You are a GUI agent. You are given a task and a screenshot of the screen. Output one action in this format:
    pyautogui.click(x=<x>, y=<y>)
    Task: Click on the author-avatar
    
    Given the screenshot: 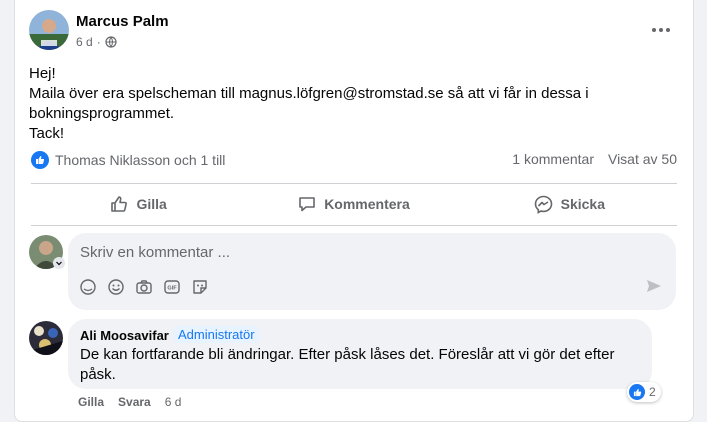 What is the action you would take?
    pyautogui.click(x=49, y=30)
    